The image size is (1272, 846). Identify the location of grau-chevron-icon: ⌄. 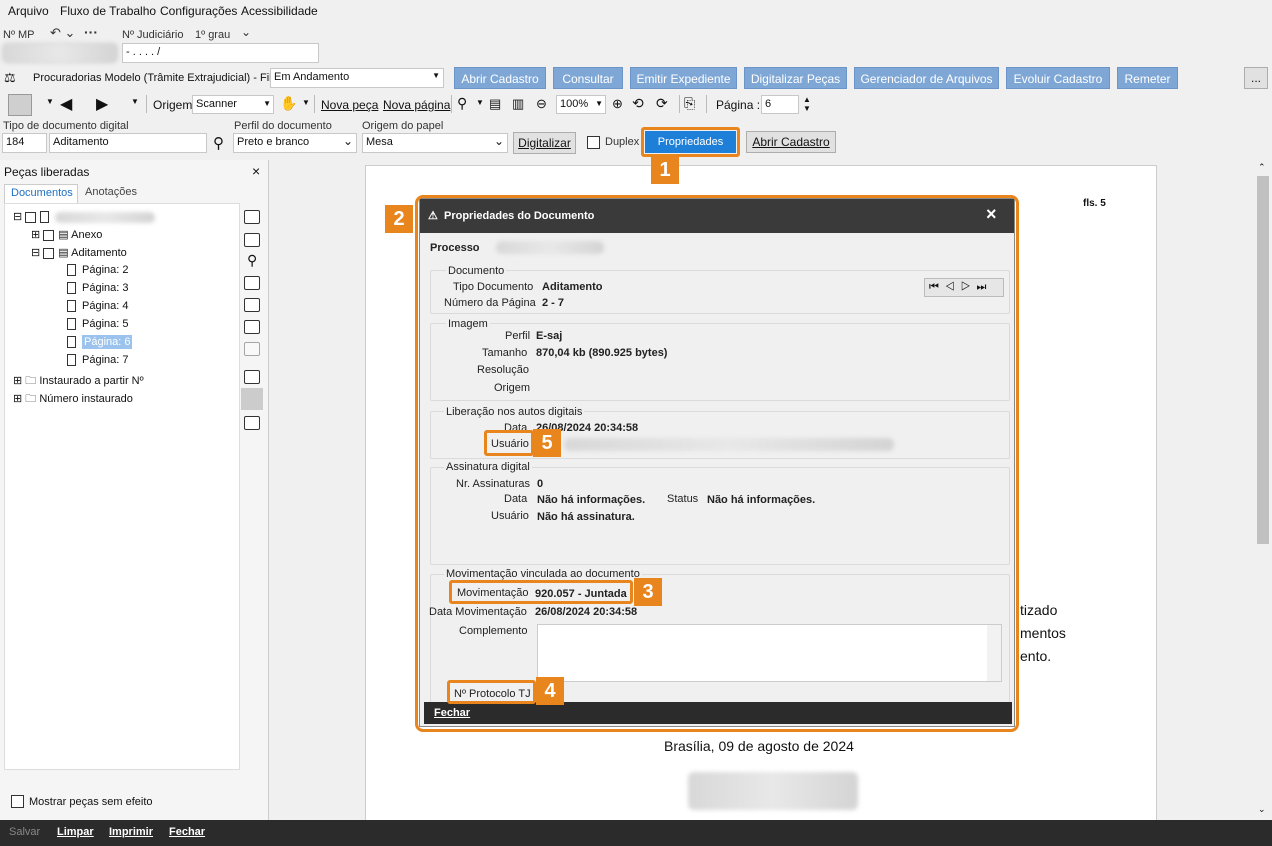
(246, 32).